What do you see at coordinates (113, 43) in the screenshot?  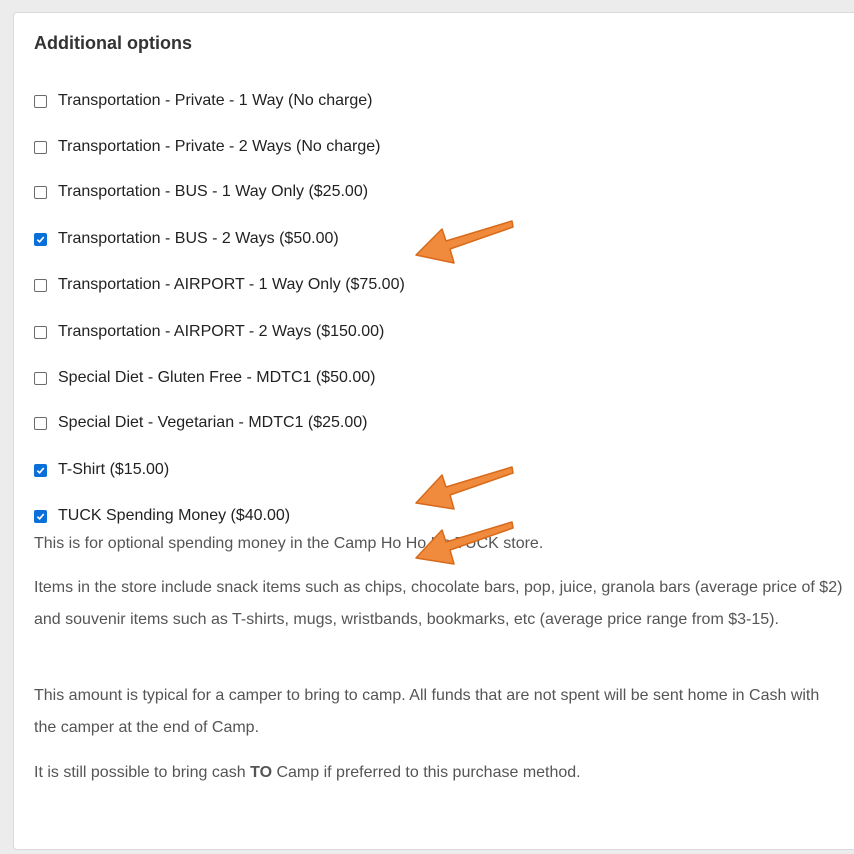 I see `section-title: Additional options` at bounding box center [113, 43].